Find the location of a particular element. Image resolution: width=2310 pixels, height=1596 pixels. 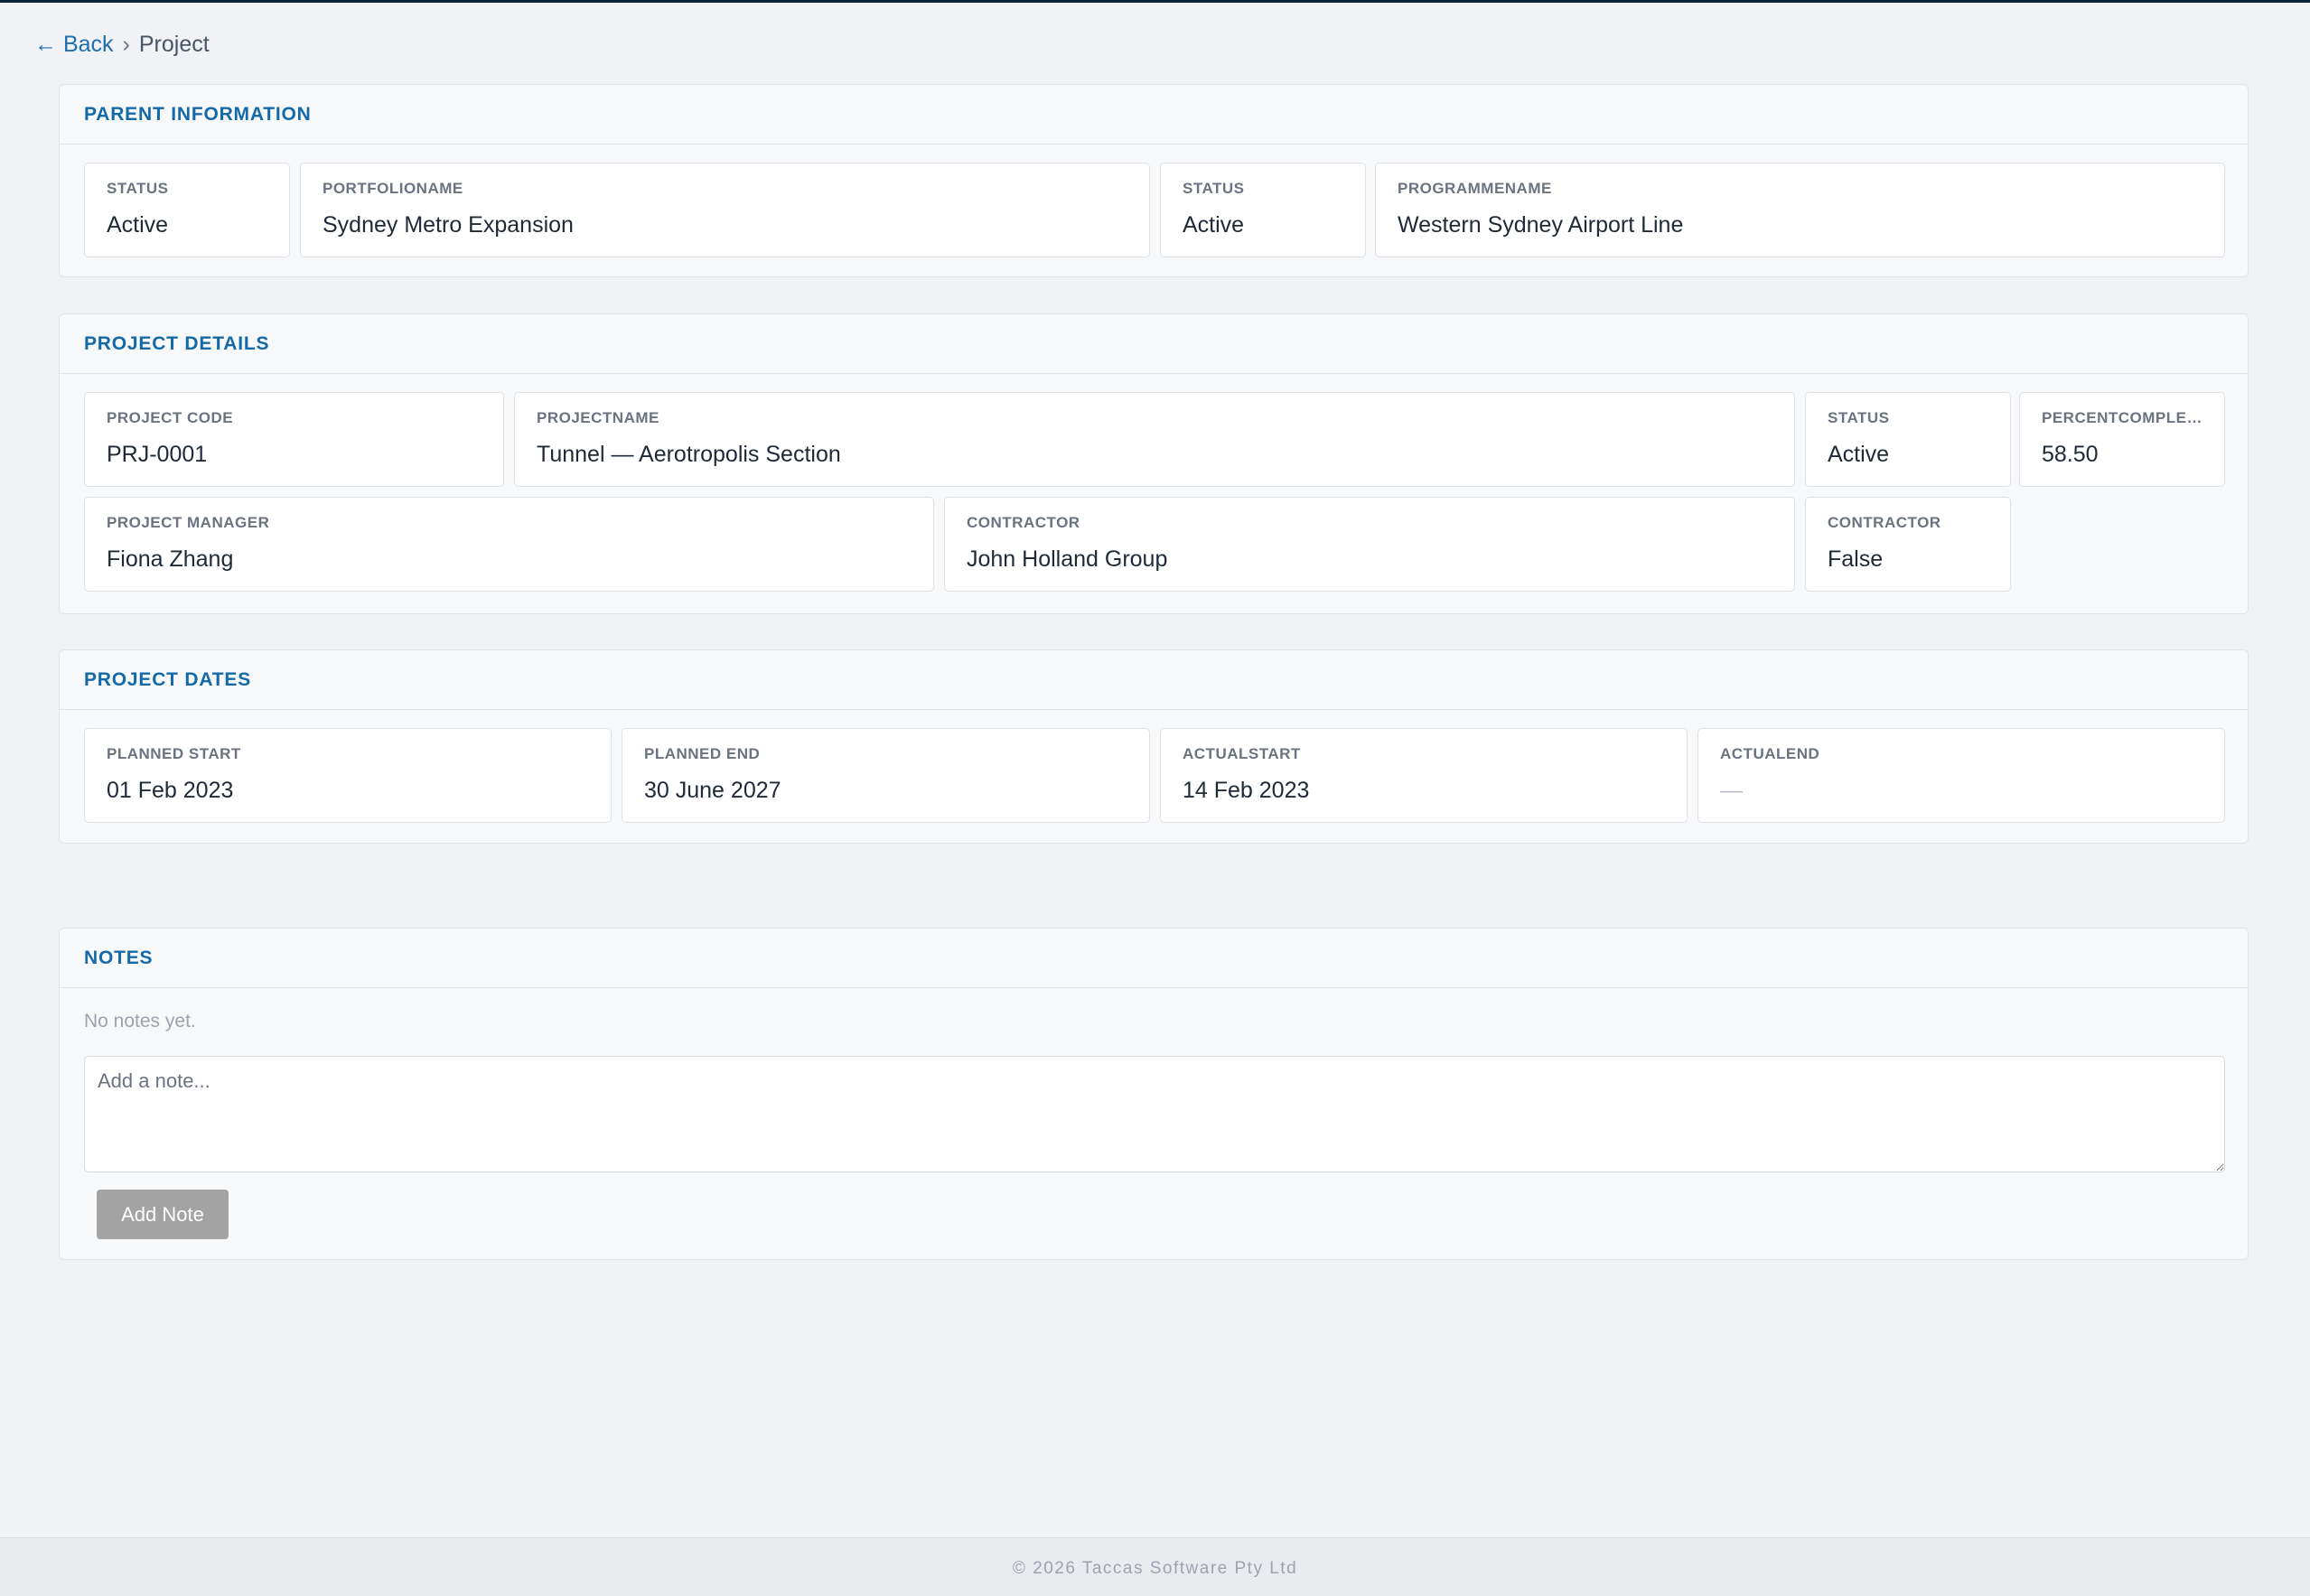

field-value: John Holland Group is located at coordinates (1067, 559).